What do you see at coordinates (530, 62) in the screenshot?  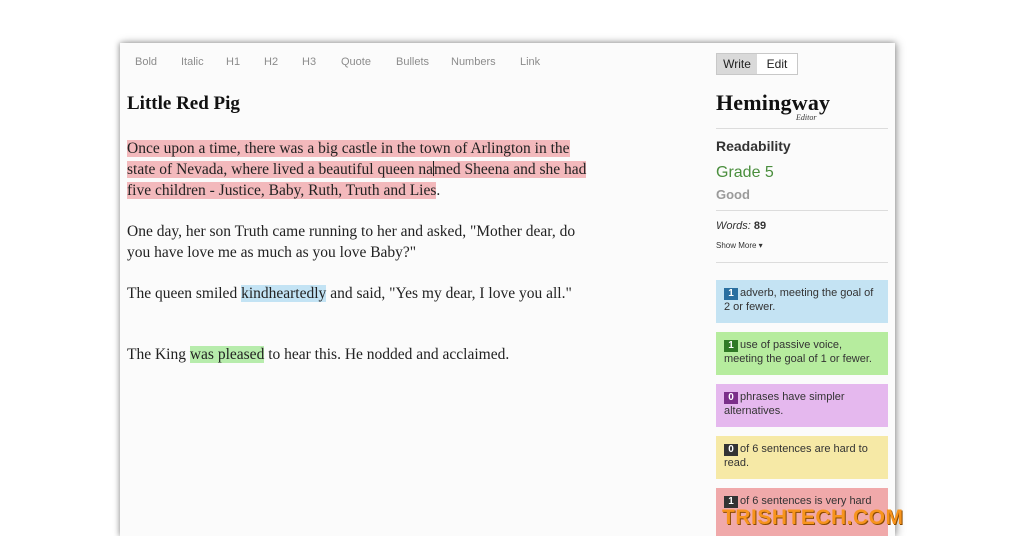 I see `link-button: Link` at bounding box center [530, 62].